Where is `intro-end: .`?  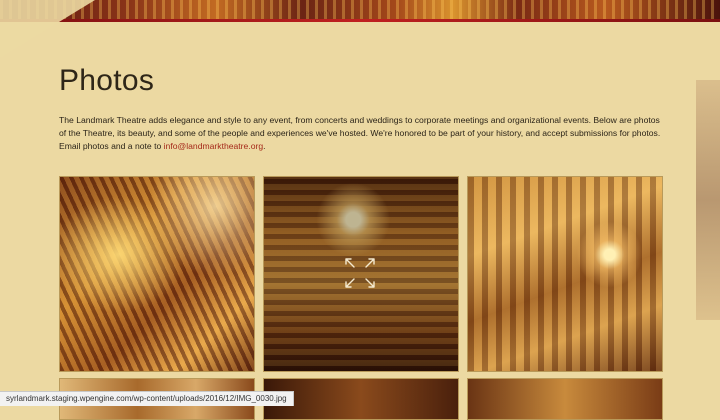
intro-end: . is located at coordinates (264, 146).